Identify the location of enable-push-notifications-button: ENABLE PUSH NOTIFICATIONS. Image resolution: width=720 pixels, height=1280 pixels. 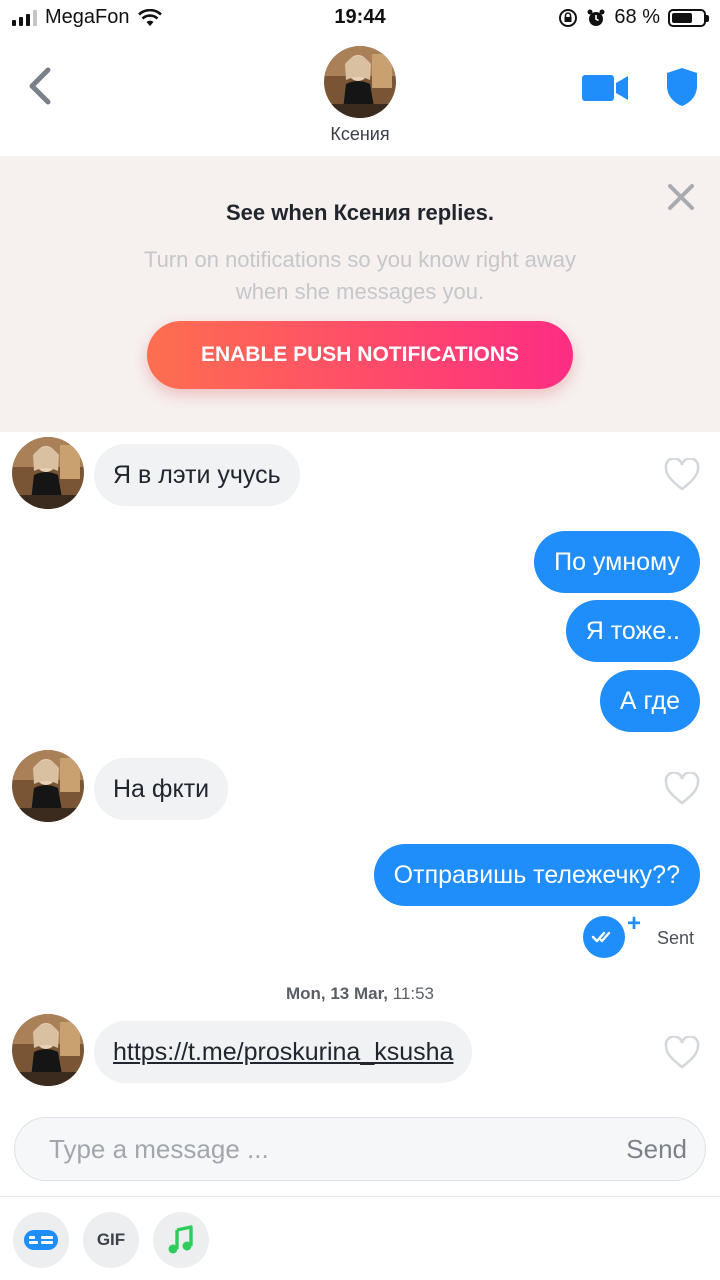
(360, 355).